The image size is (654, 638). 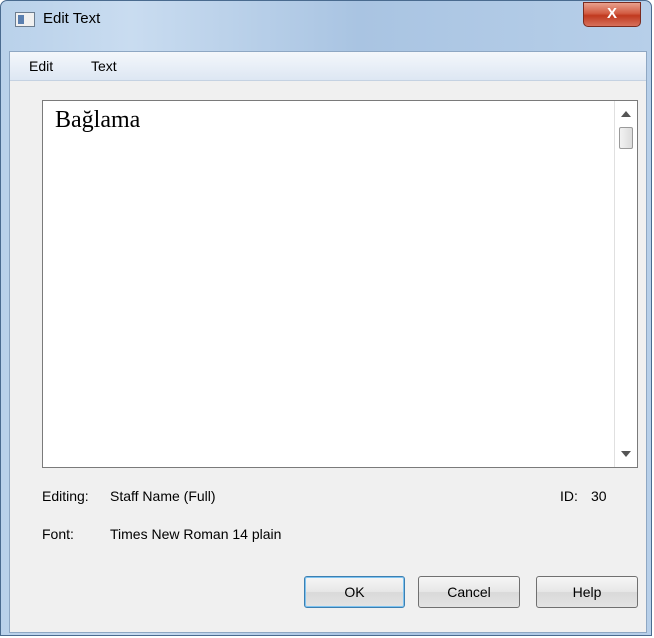 I want to click on editor-content: Bağlama, so click(x=97, y=120).